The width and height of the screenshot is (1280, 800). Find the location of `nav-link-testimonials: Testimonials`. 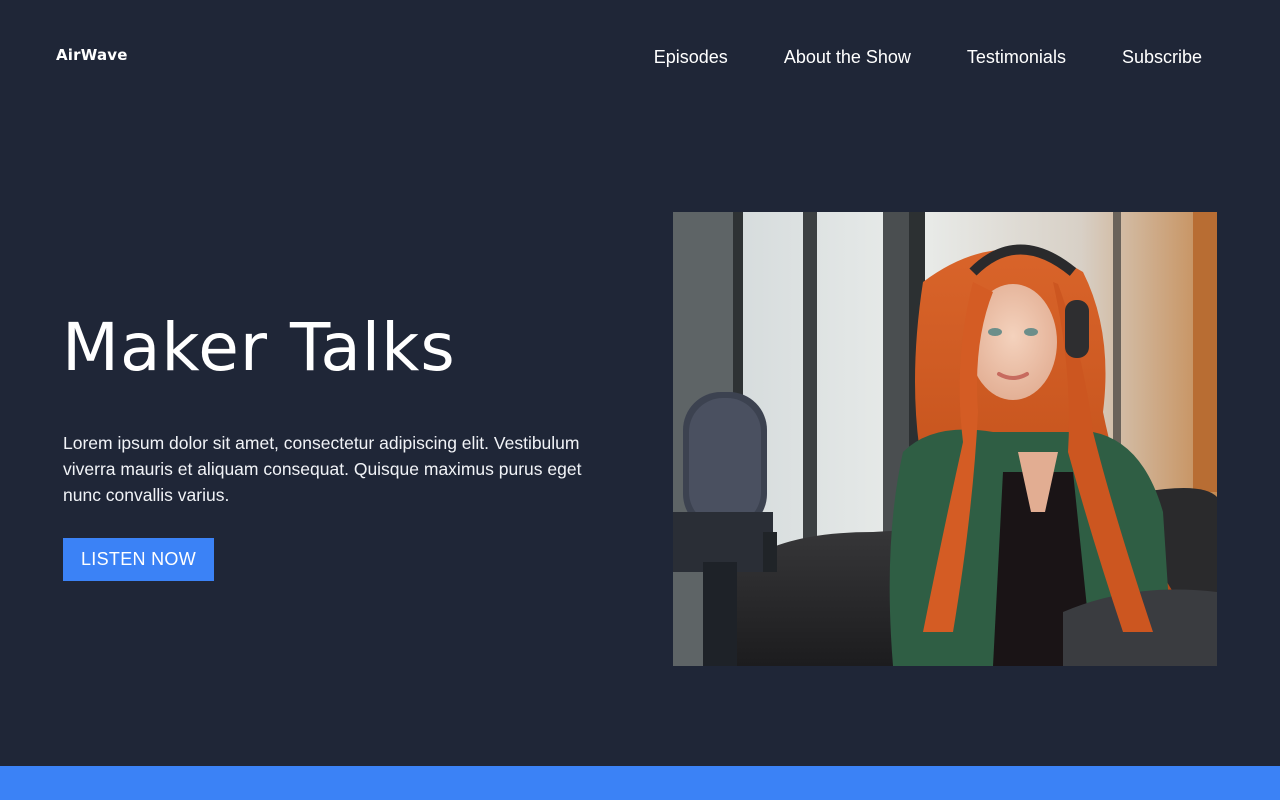

nav-link-testimonials: Testimonials is located at coordinates (1016, 57).